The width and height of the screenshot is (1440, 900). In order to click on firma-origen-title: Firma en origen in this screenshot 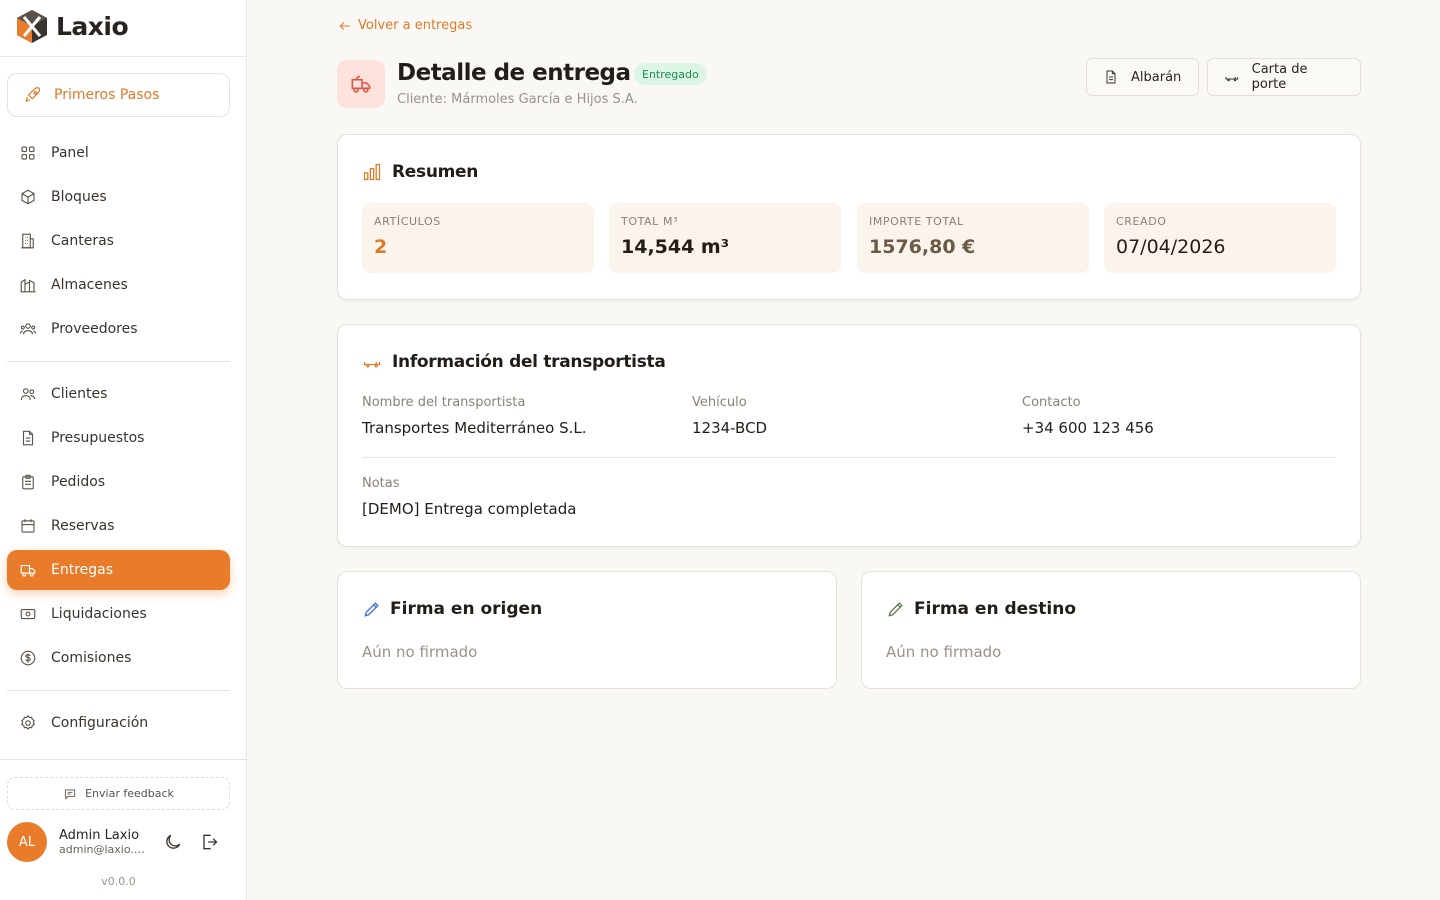, I will do `click(452, 609)`.